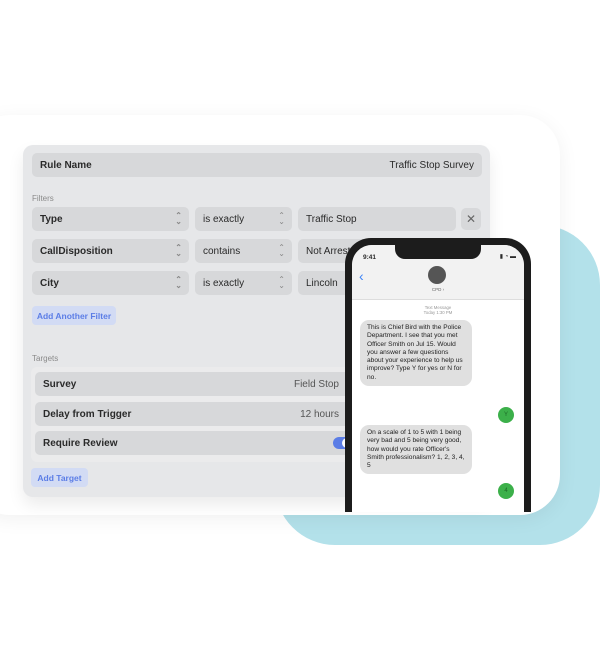 The image size is (600, 659). Describe the element at coordinates (506, 491) in the screenshot. I see `message-bubble-outgoing: 4` at that location.